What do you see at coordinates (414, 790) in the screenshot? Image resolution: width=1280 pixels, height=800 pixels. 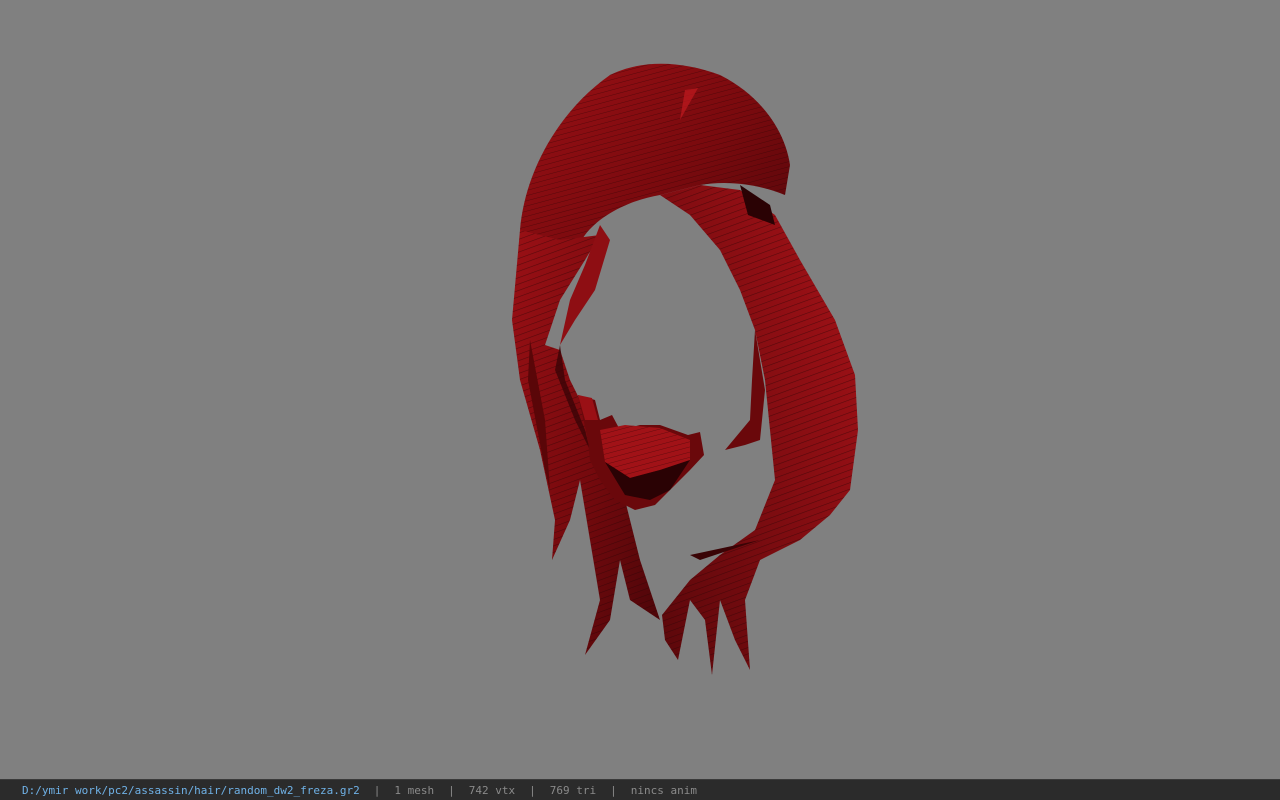 I see `mesh-count: 1 mesh` at bounding box center [414, 790].